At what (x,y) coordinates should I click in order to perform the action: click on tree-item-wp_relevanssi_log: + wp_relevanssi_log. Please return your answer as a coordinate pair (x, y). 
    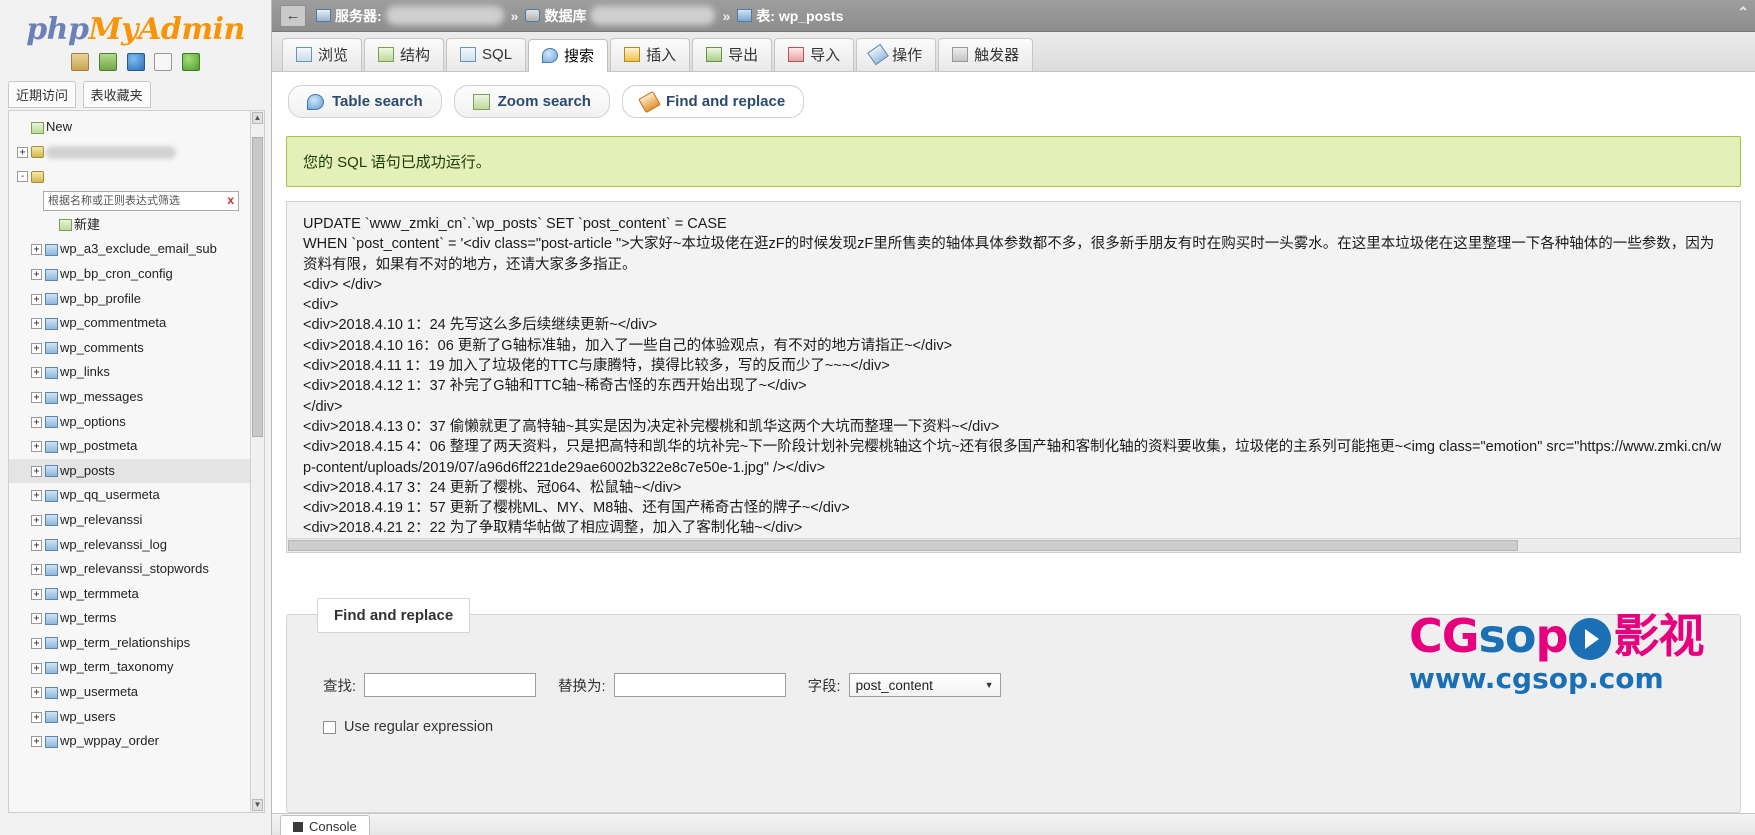
    Looking at the image, I should click on (129, 545).